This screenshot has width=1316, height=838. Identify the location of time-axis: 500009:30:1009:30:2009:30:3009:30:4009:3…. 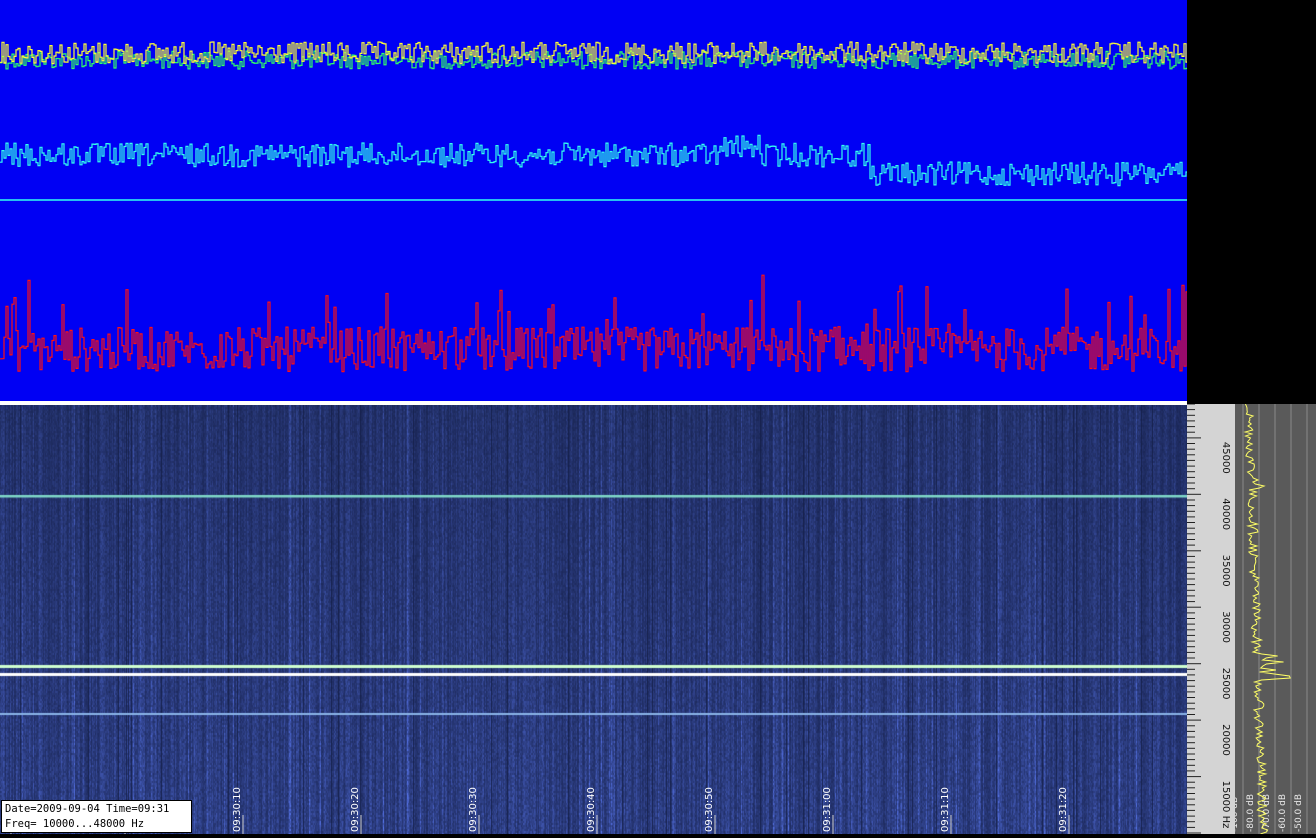
(535, 810).